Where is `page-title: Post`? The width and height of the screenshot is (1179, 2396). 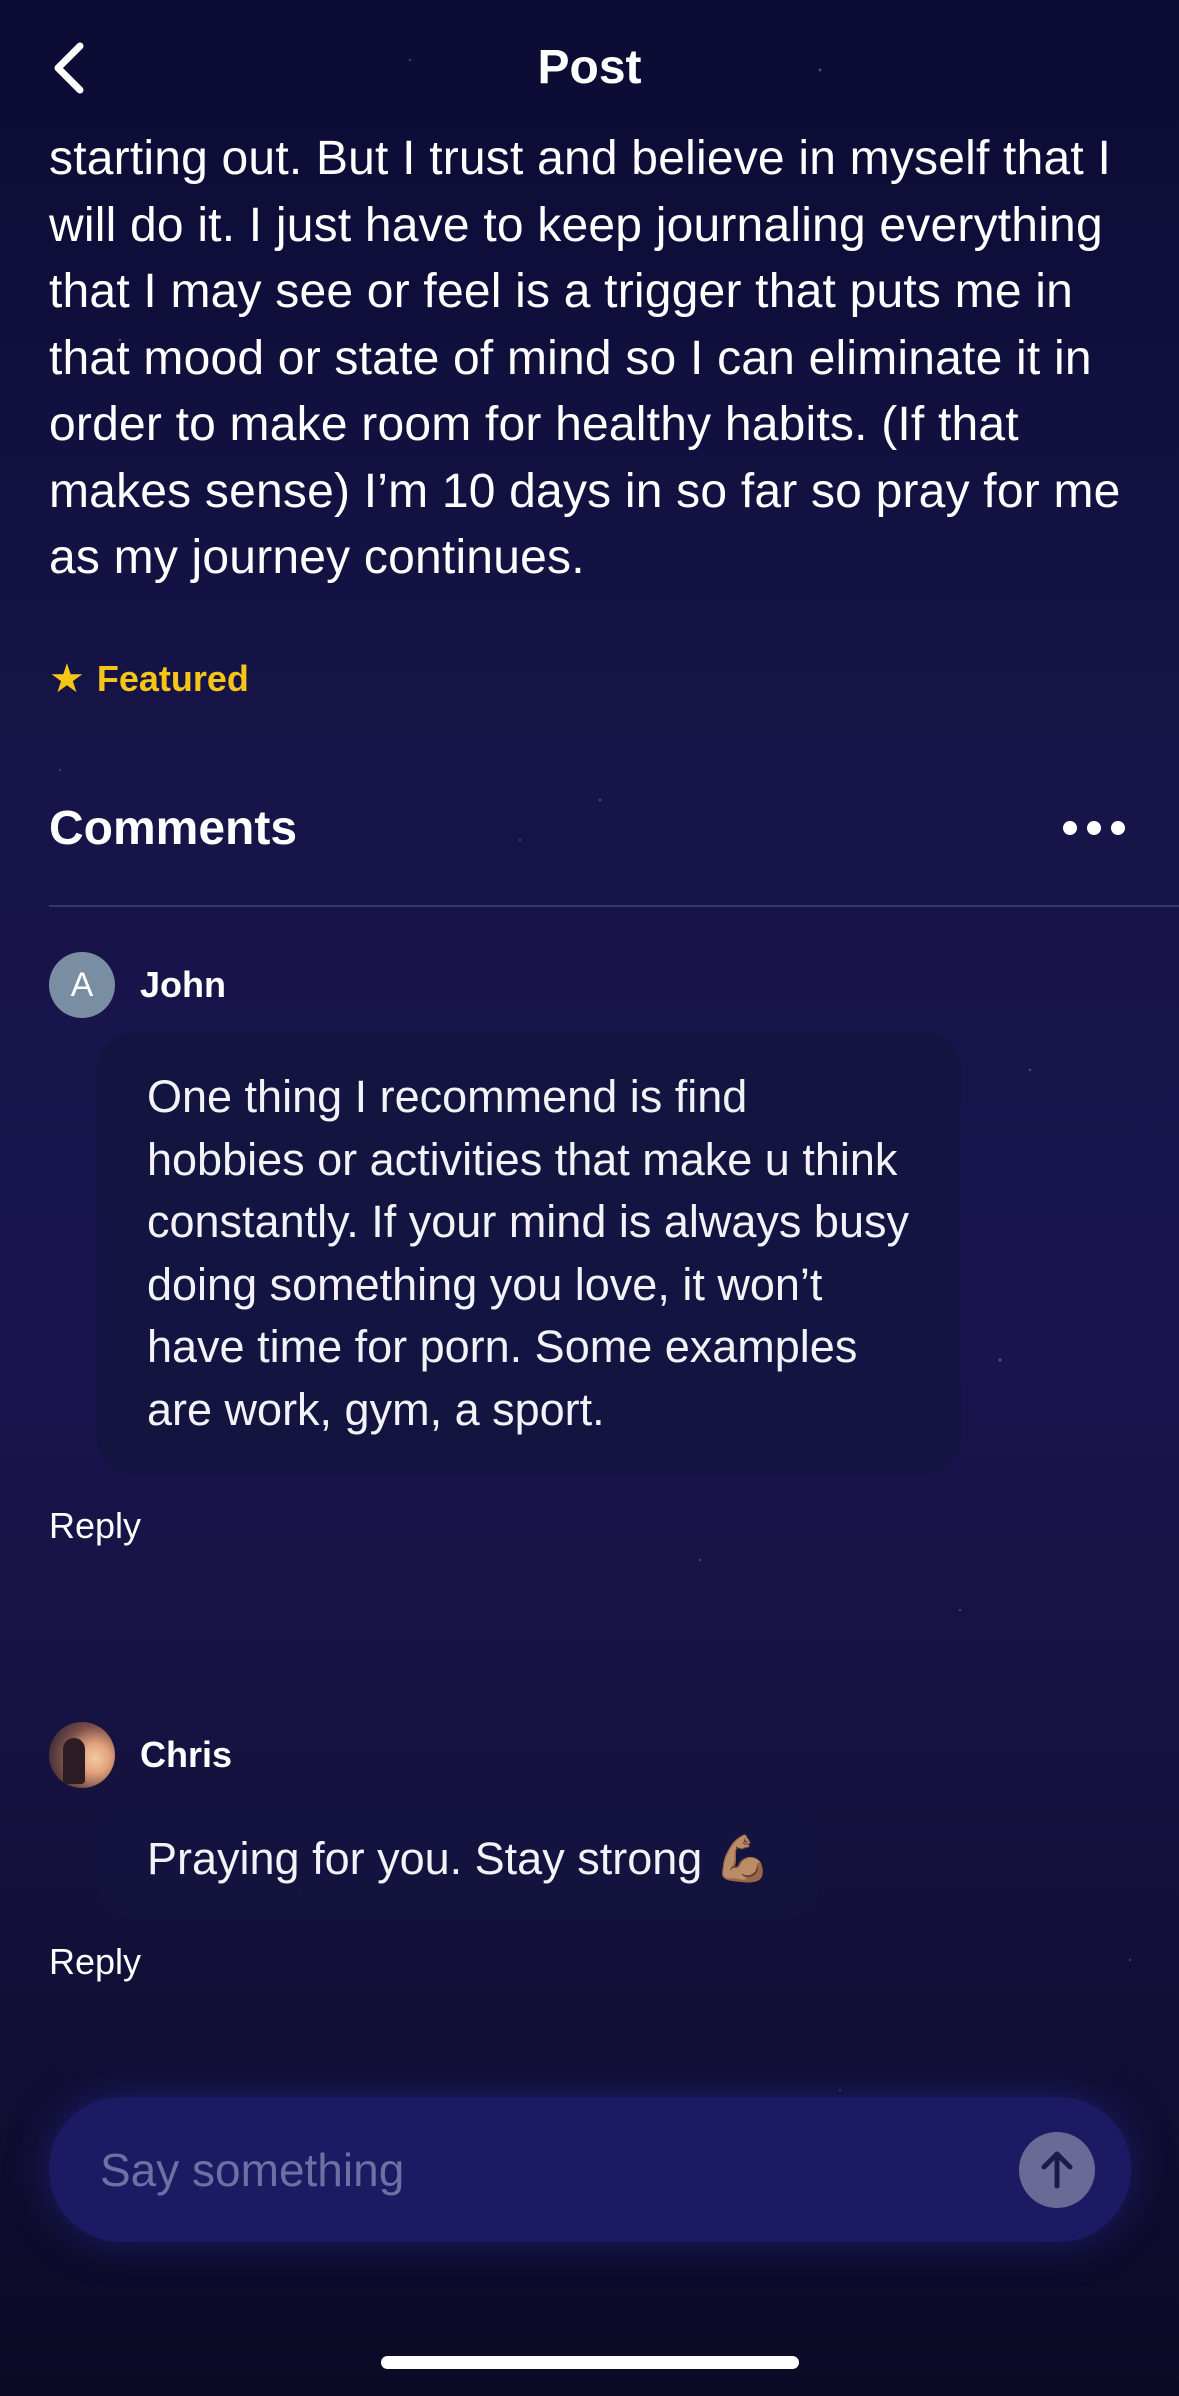
page-title: Post is located at coordinates (589, 67).